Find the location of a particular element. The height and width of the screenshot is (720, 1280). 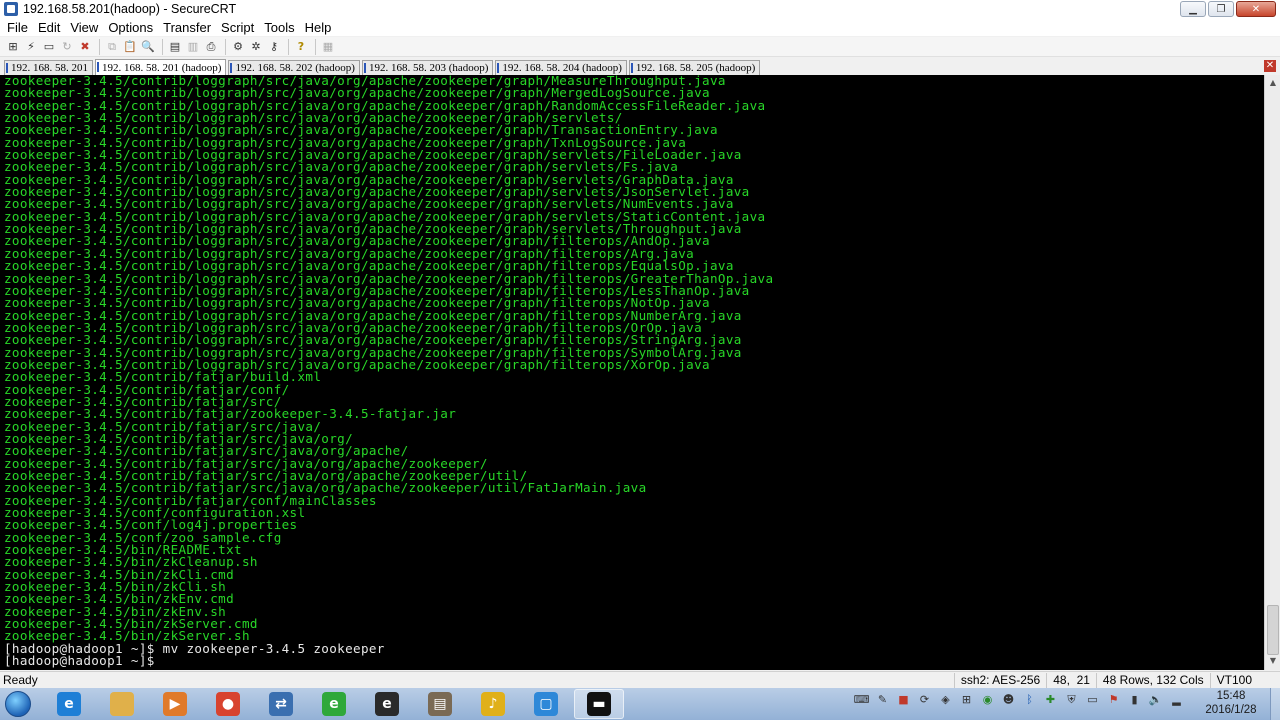

menu-options: Options is located at coordinates (130, 27).